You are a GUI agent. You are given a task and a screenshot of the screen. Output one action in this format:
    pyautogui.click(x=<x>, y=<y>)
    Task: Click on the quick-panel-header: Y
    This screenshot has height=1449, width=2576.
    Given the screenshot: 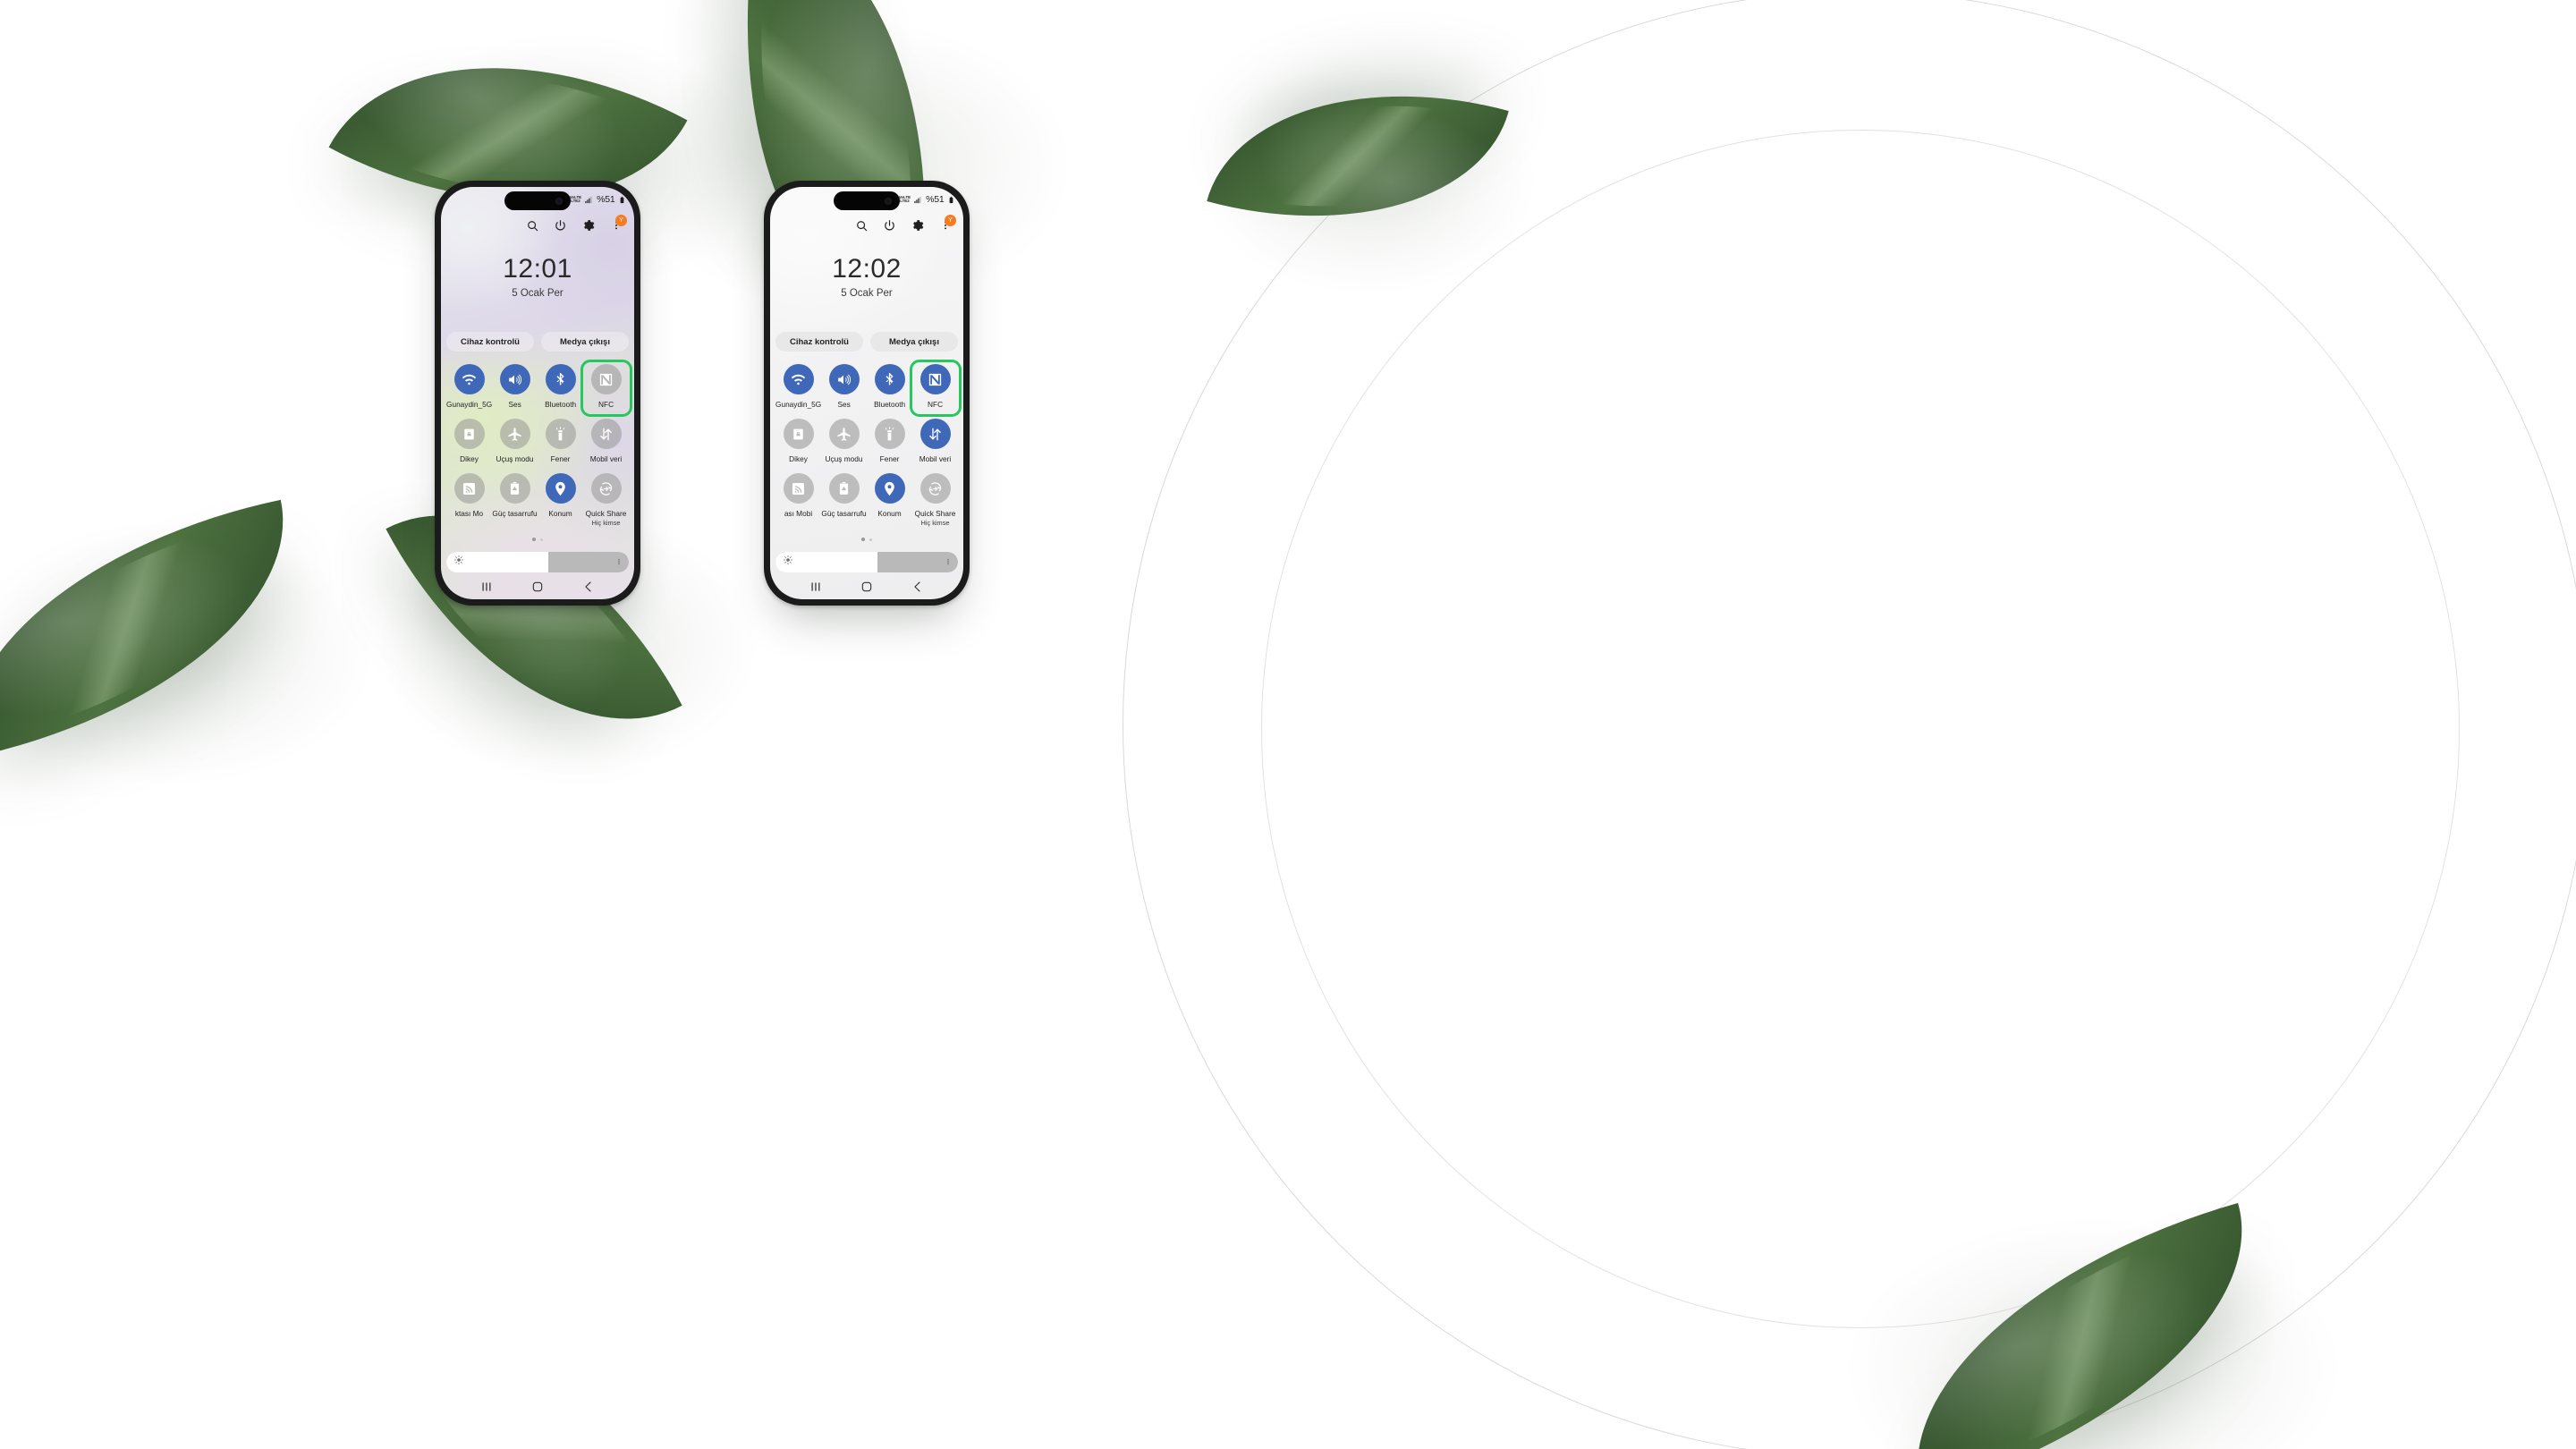 What is the action you would take?
    pyautogui.click(x=537, y=225)
    